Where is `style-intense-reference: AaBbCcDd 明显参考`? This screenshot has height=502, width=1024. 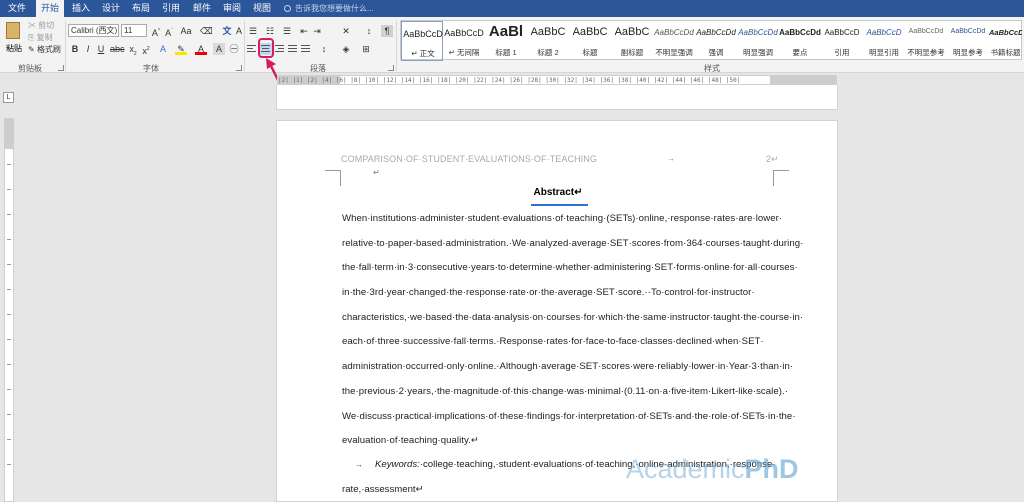 style-intense-reference: AaBbCcDd 明显参考 is located at coordinates (968, 41).